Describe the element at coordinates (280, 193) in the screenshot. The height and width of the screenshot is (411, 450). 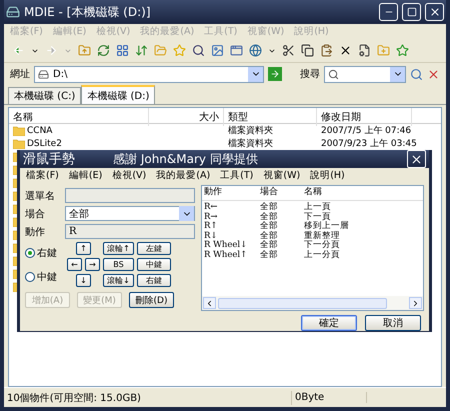
I see `column-header: 場合` at that location.